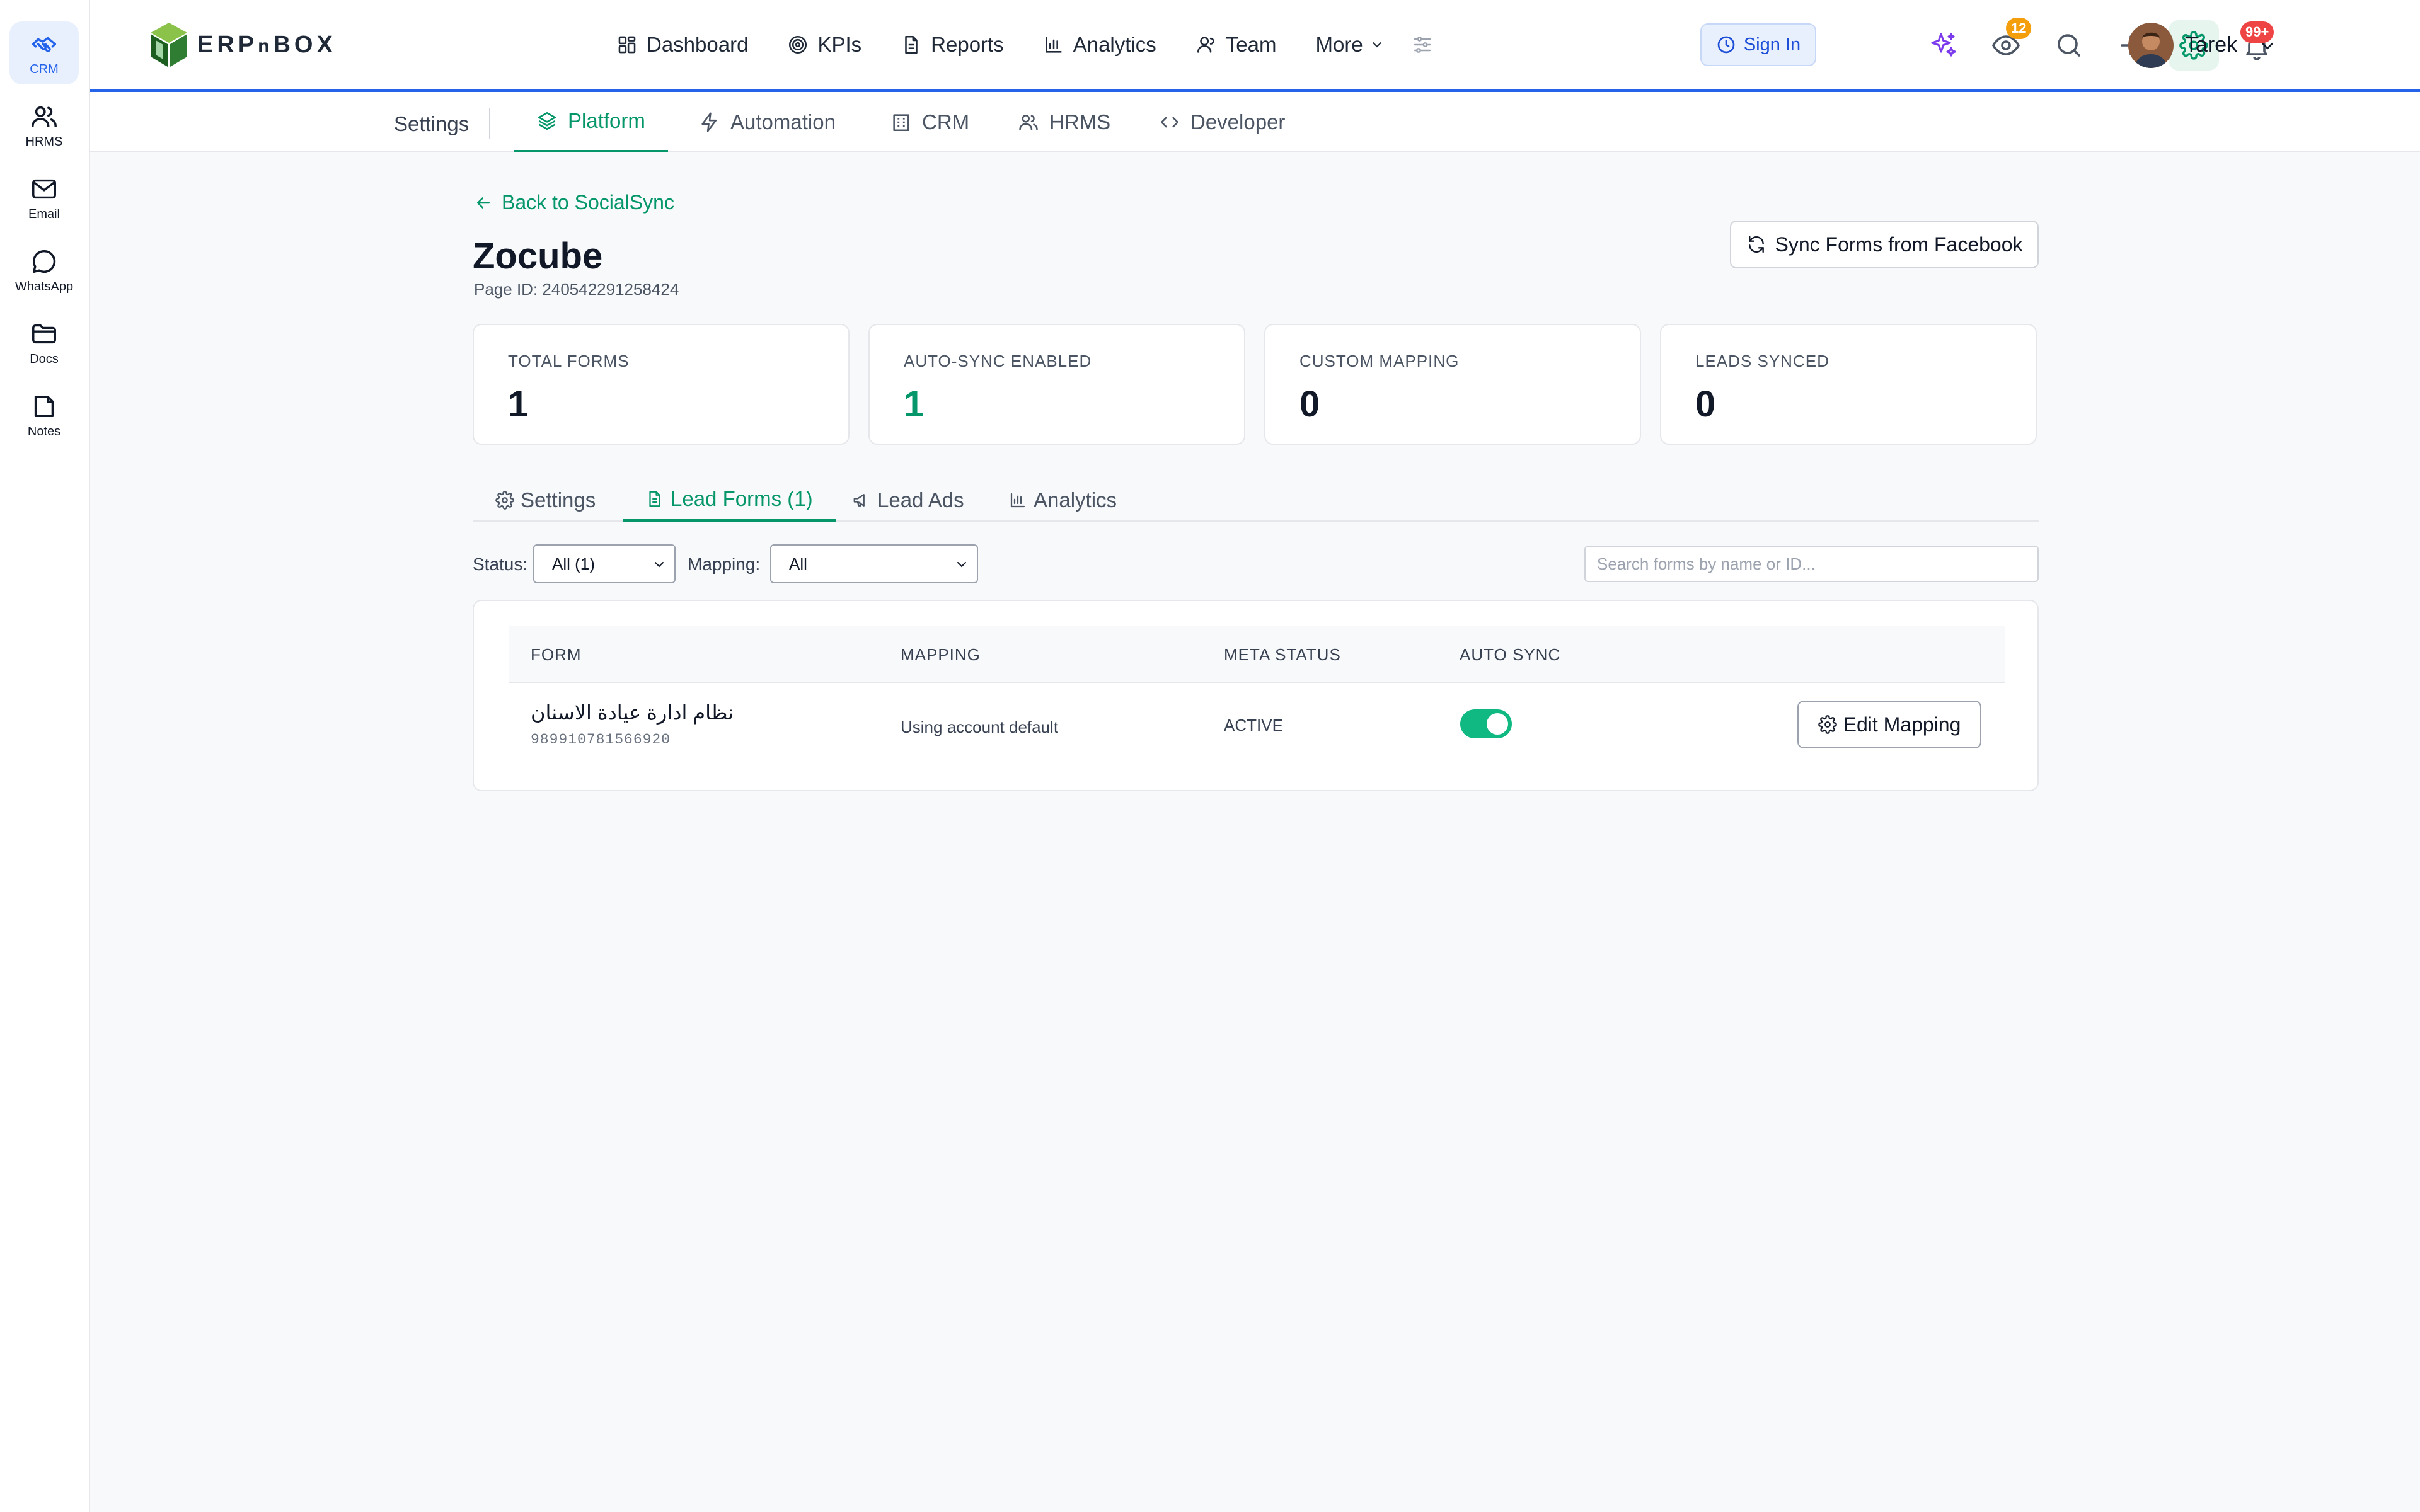 Image resolution: width=2420 pixels, height=1512 pixels. I want to click on sub-nav-automation: Automation, so click(768, 122).